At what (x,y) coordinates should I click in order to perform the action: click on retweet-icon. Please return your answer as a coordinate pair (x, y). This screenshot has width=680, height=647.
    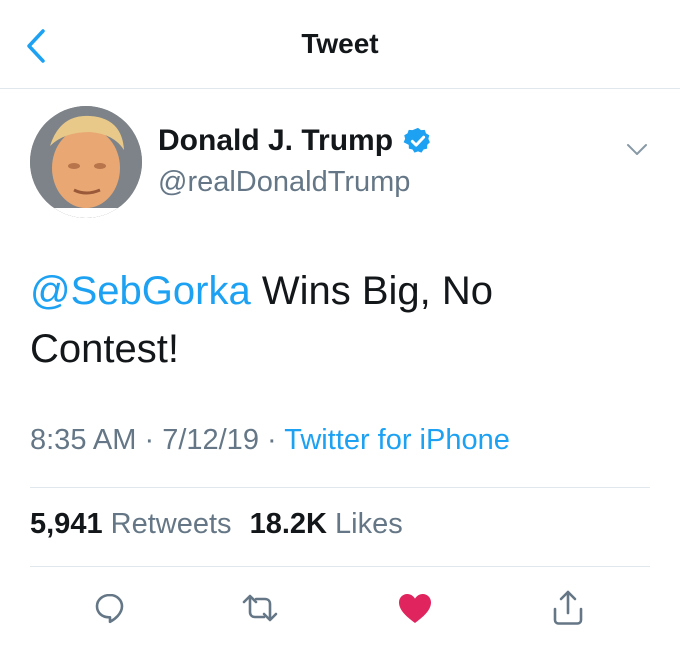
    Looking at the image, I should click on (260, 608).